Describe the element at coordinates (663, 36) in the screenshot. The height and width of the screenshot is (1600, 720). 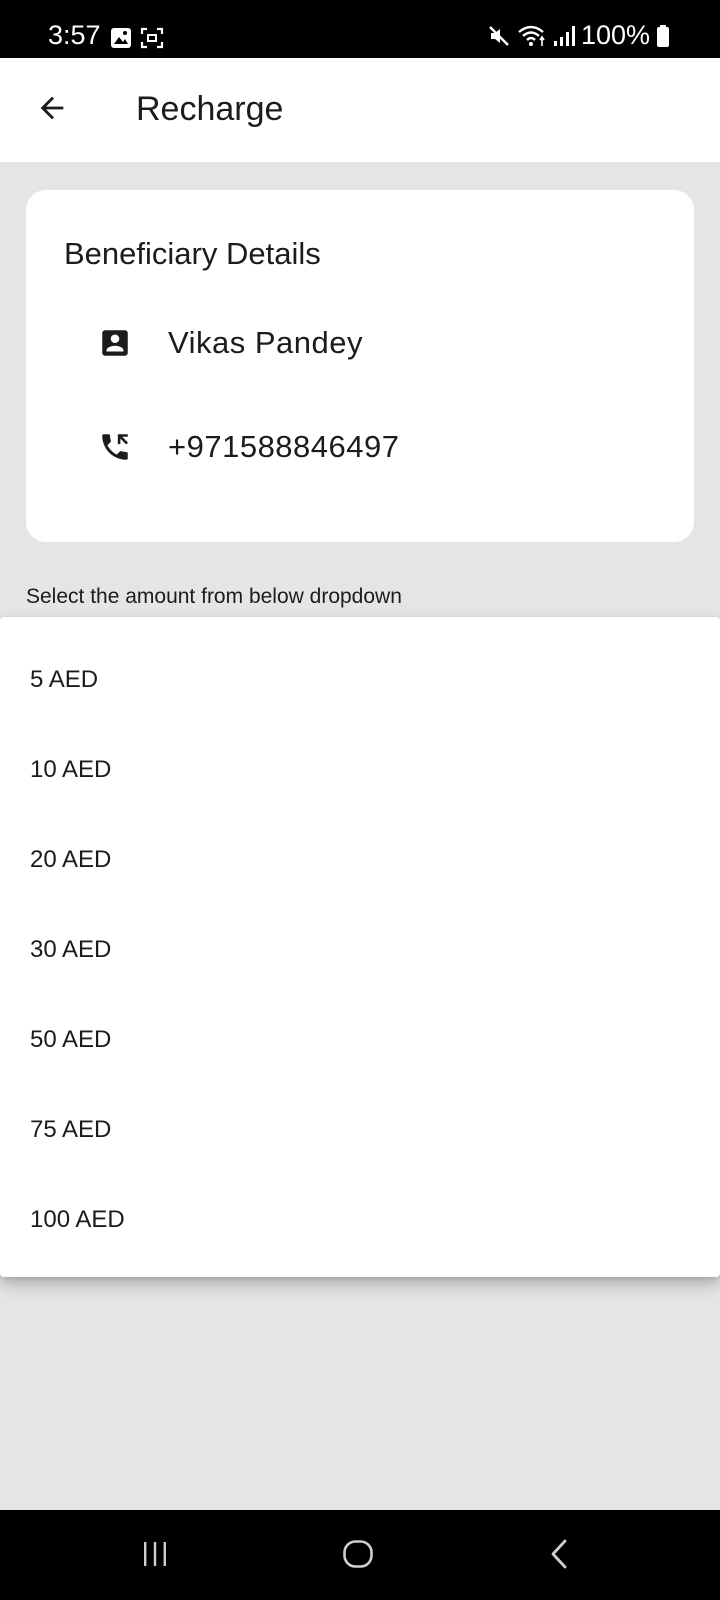
I see `battery-icon` at that location.